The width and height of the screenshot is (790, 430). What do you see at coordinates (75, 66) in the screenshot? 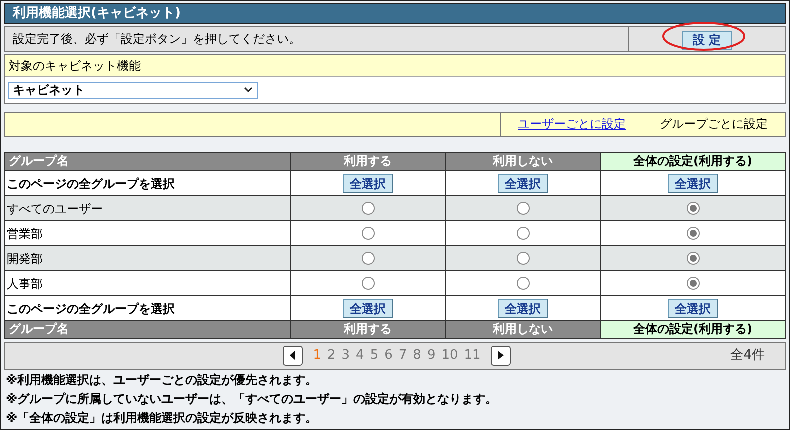
I see `field-label: 対象のキャビネット機能` at bounding box center [75, 66].